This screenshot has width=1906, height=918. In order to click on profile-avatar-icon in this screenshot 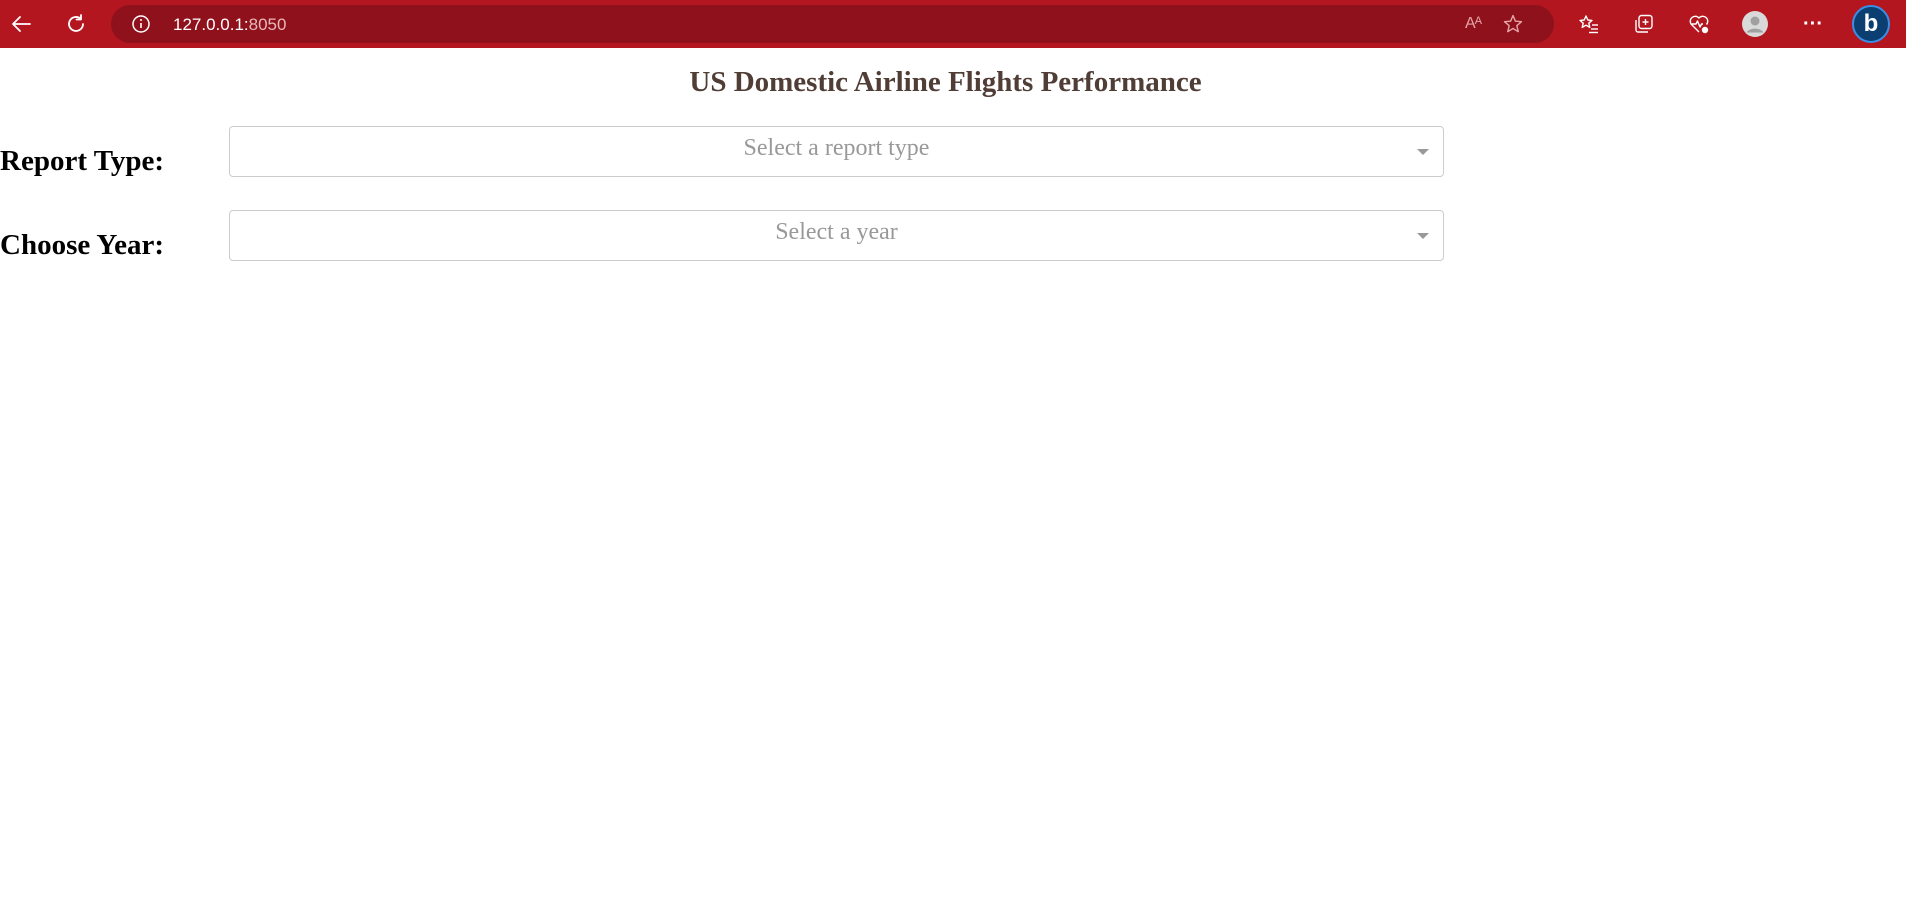, I will do `click(1755, 24)`.